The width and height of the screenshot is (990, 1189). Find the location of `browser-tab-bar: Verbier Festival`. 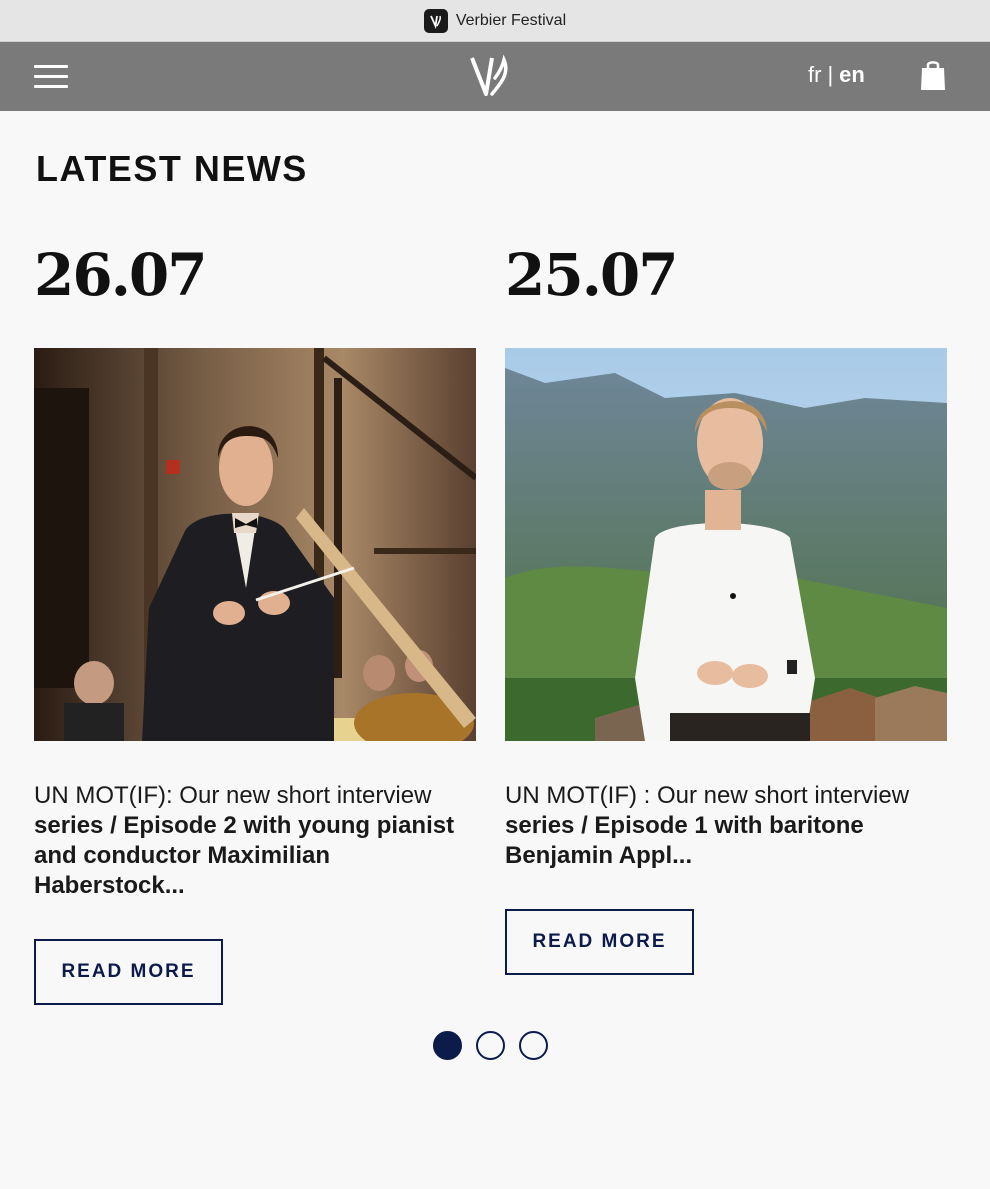

browser-tab-bar: Verbier Festival is located at coordinates (495, 21).